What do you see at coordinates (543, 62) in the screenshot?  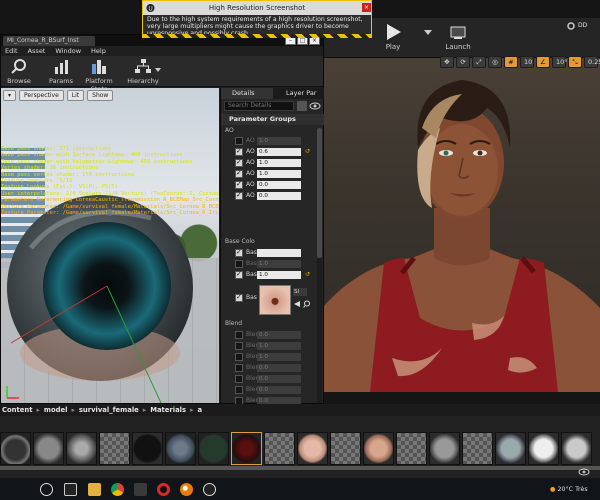 I see `rotation-snap-toggle: ∠` at bounding box center [543, 62].